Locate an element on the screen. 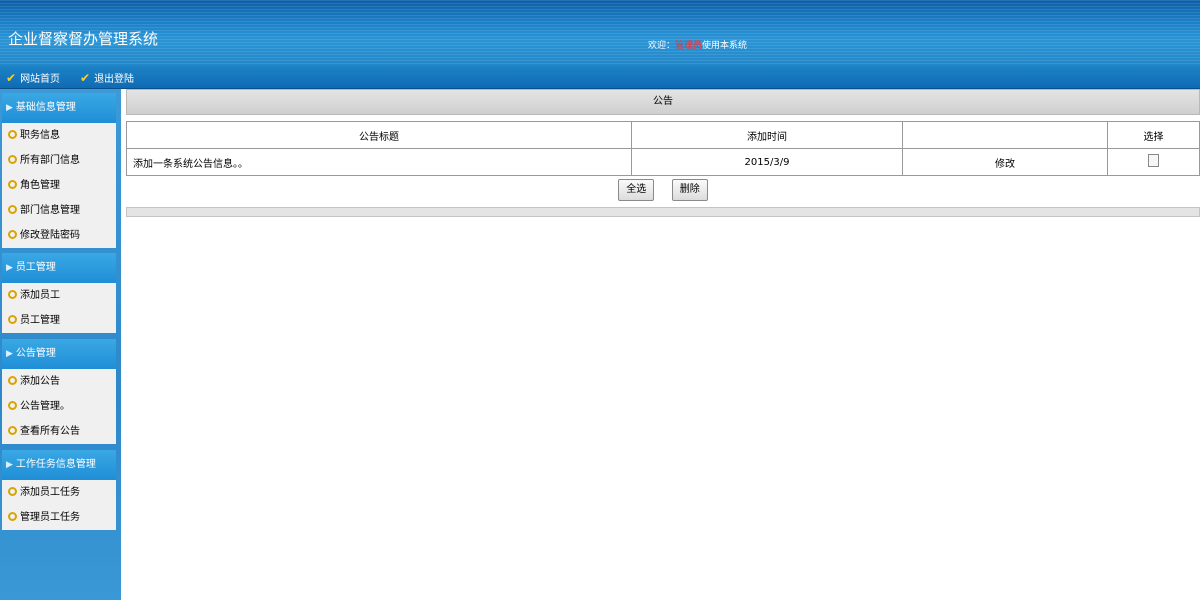 The width and height of the screenshot is (1200, 600). select-cell is located at coordinates (1153, 162).